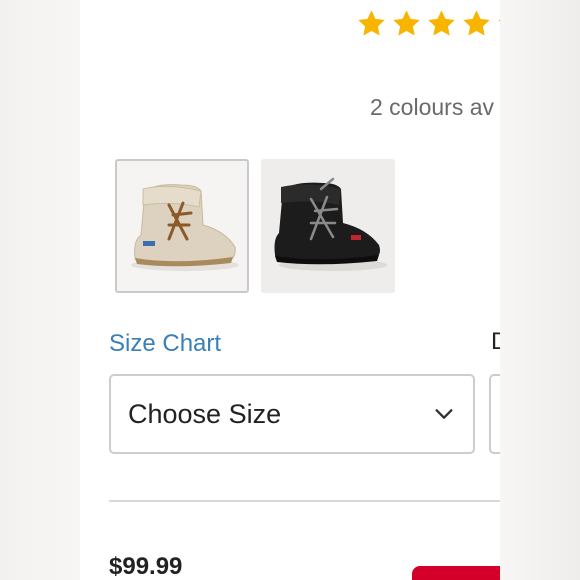 The width and height of the screenshot is (580, 580). Describe the element at coordinates (495, 341) in the screenshot. I see `second-select-label: D` at that location.